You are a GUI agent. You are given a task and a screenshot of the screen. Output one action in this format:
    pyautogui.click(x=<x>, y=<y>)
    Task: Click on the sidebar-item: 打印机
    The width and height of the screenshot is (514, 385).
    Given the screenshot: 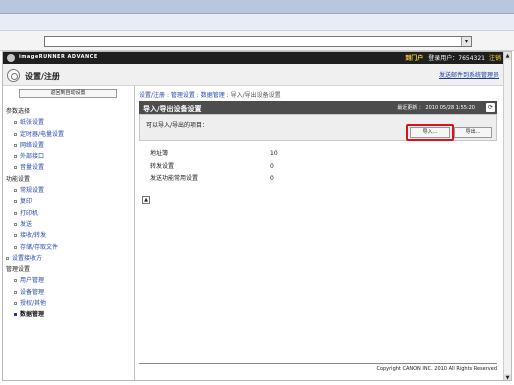 What is the action you would take?
    pyautogui.click(x=68, y=213)
    